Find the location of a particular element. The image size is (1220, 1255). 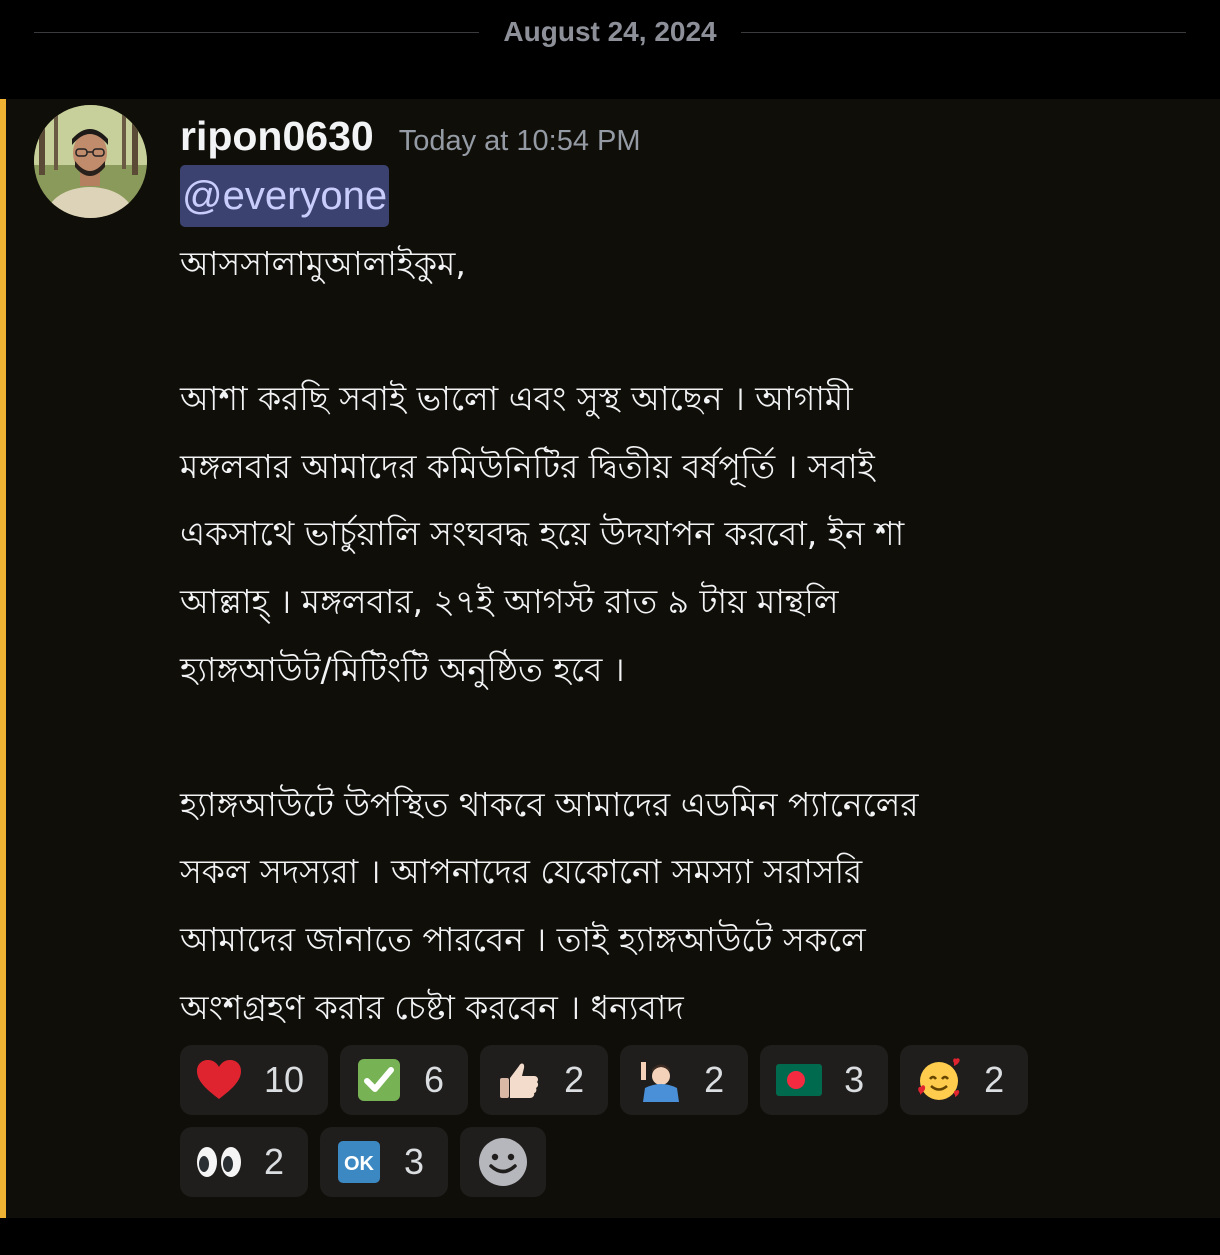

reaction-ok-button: OK 3 is located at coordinates (384, 1162).